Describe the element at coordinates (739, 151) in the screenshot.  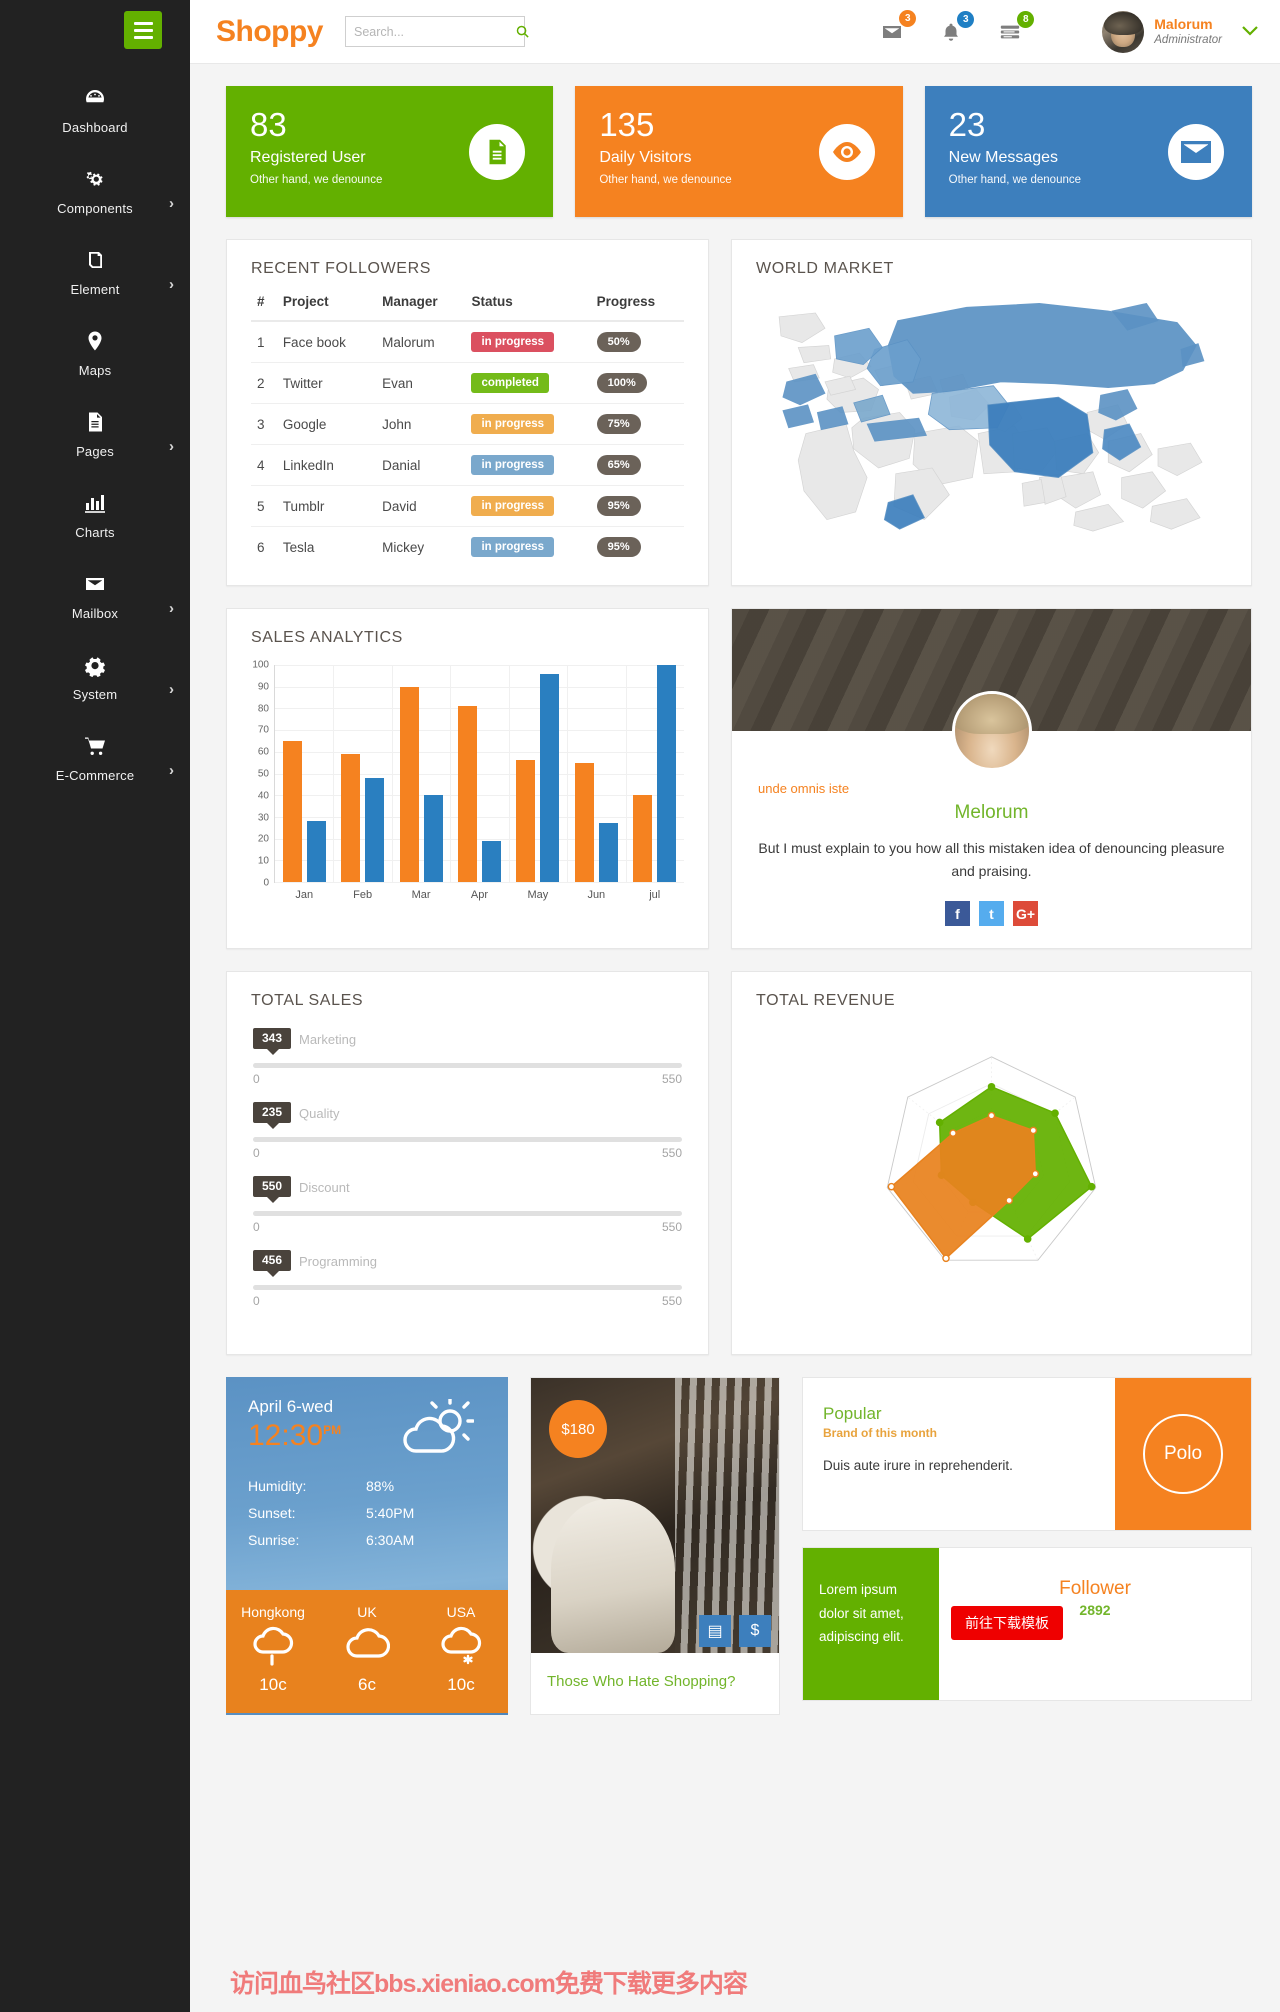
I see `stat-card-daily-visitors: 135 Daily Visitors Other hand, we denounce` at that location.